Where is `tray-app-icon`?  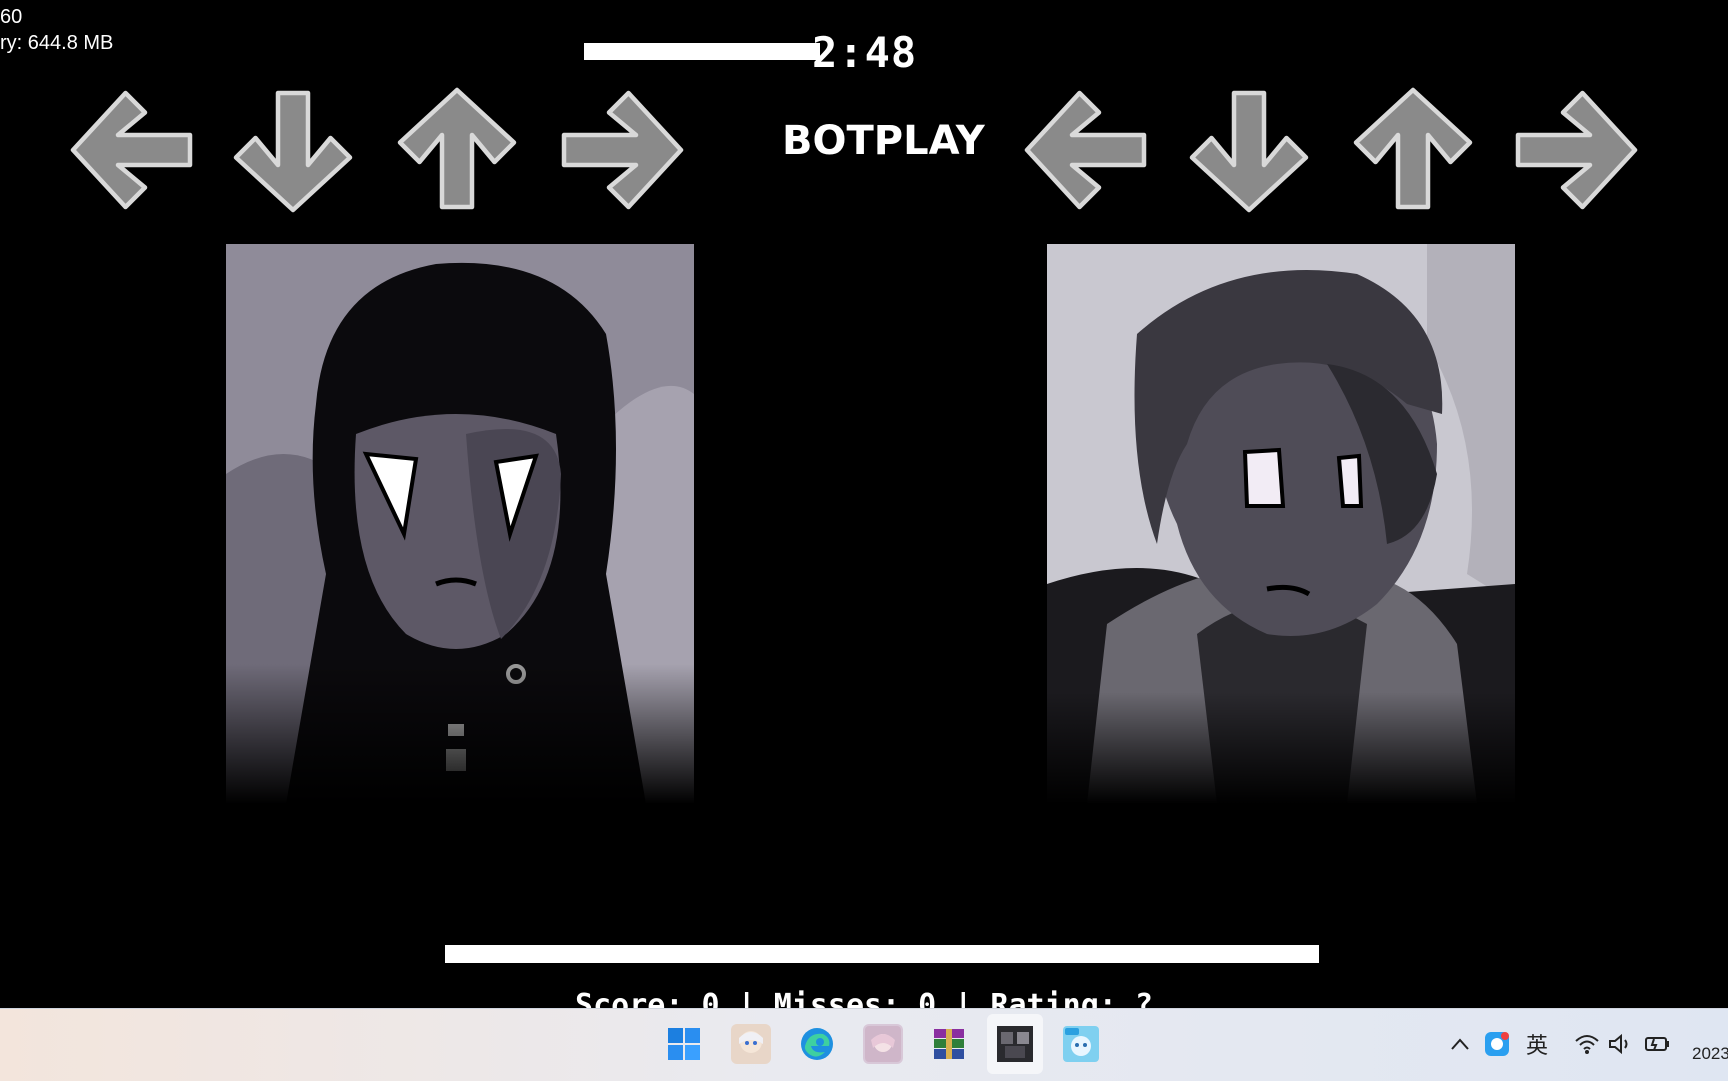
tray-app-icon is located at coordinates (1497, 1044).